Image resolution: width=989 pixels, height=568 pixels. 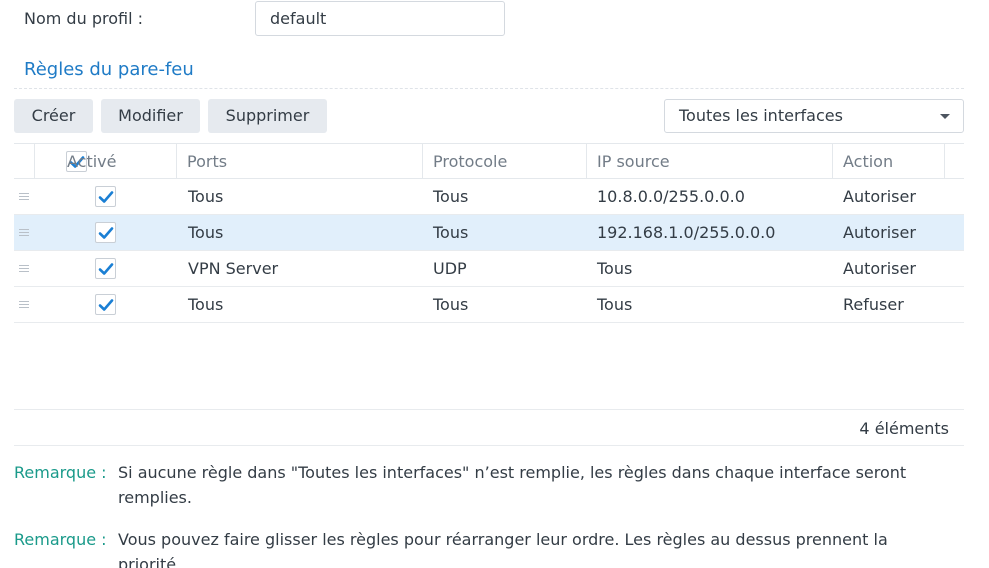 I want to click on cell-ports: VPN Server, so click(x=233, y=268).